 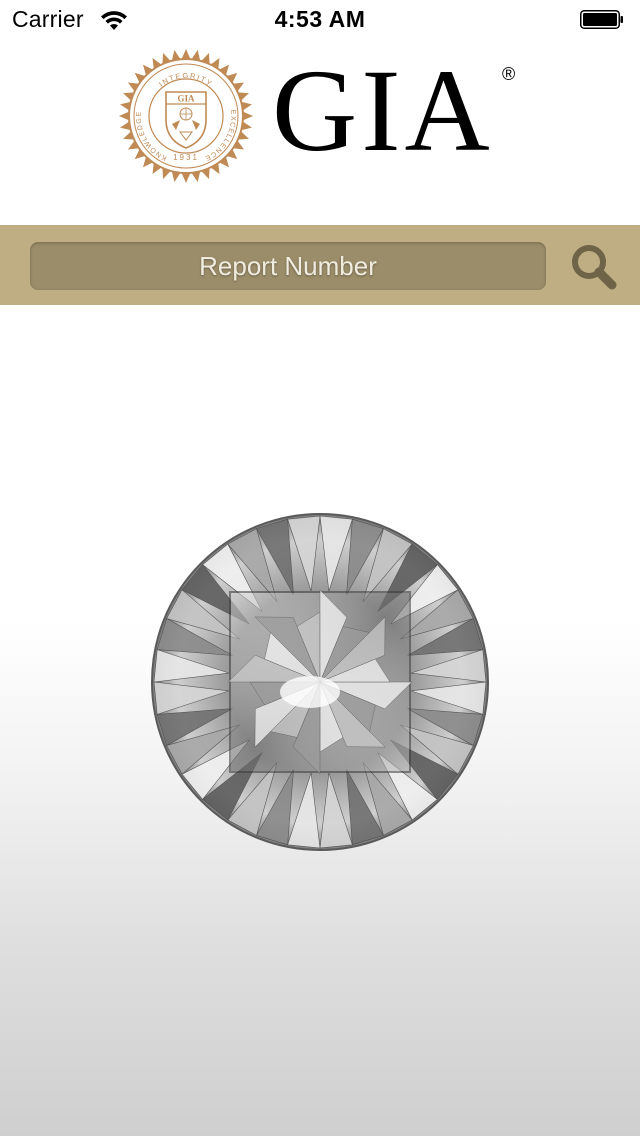 What do you see at coordinates (509, 74) in the screenshot?
I see `registered-mark: ®` at bounding box center [509, 74].